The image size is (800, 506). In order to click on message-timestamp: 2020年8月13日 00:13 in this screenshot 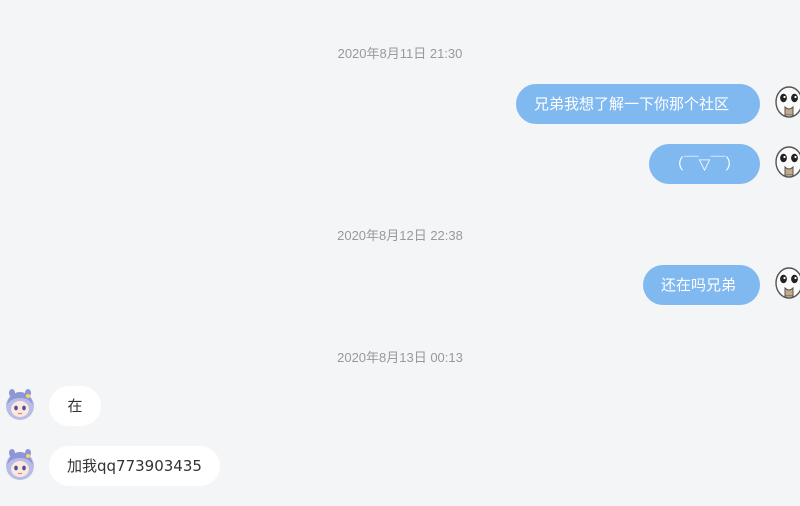, I will do `click(400, 357)`.